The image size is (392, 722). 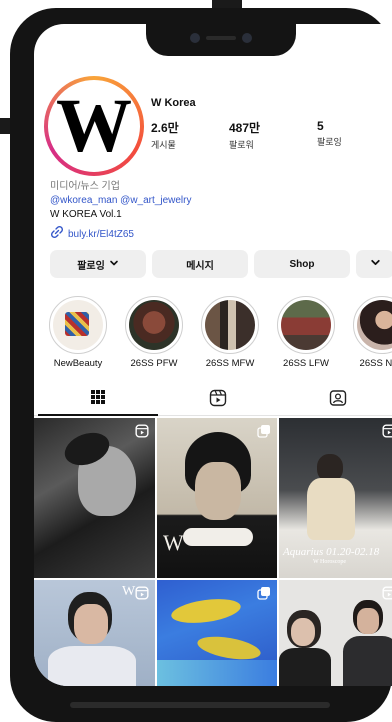 I want to click on following-button: 팔로잉, so click(x=98, y=264).